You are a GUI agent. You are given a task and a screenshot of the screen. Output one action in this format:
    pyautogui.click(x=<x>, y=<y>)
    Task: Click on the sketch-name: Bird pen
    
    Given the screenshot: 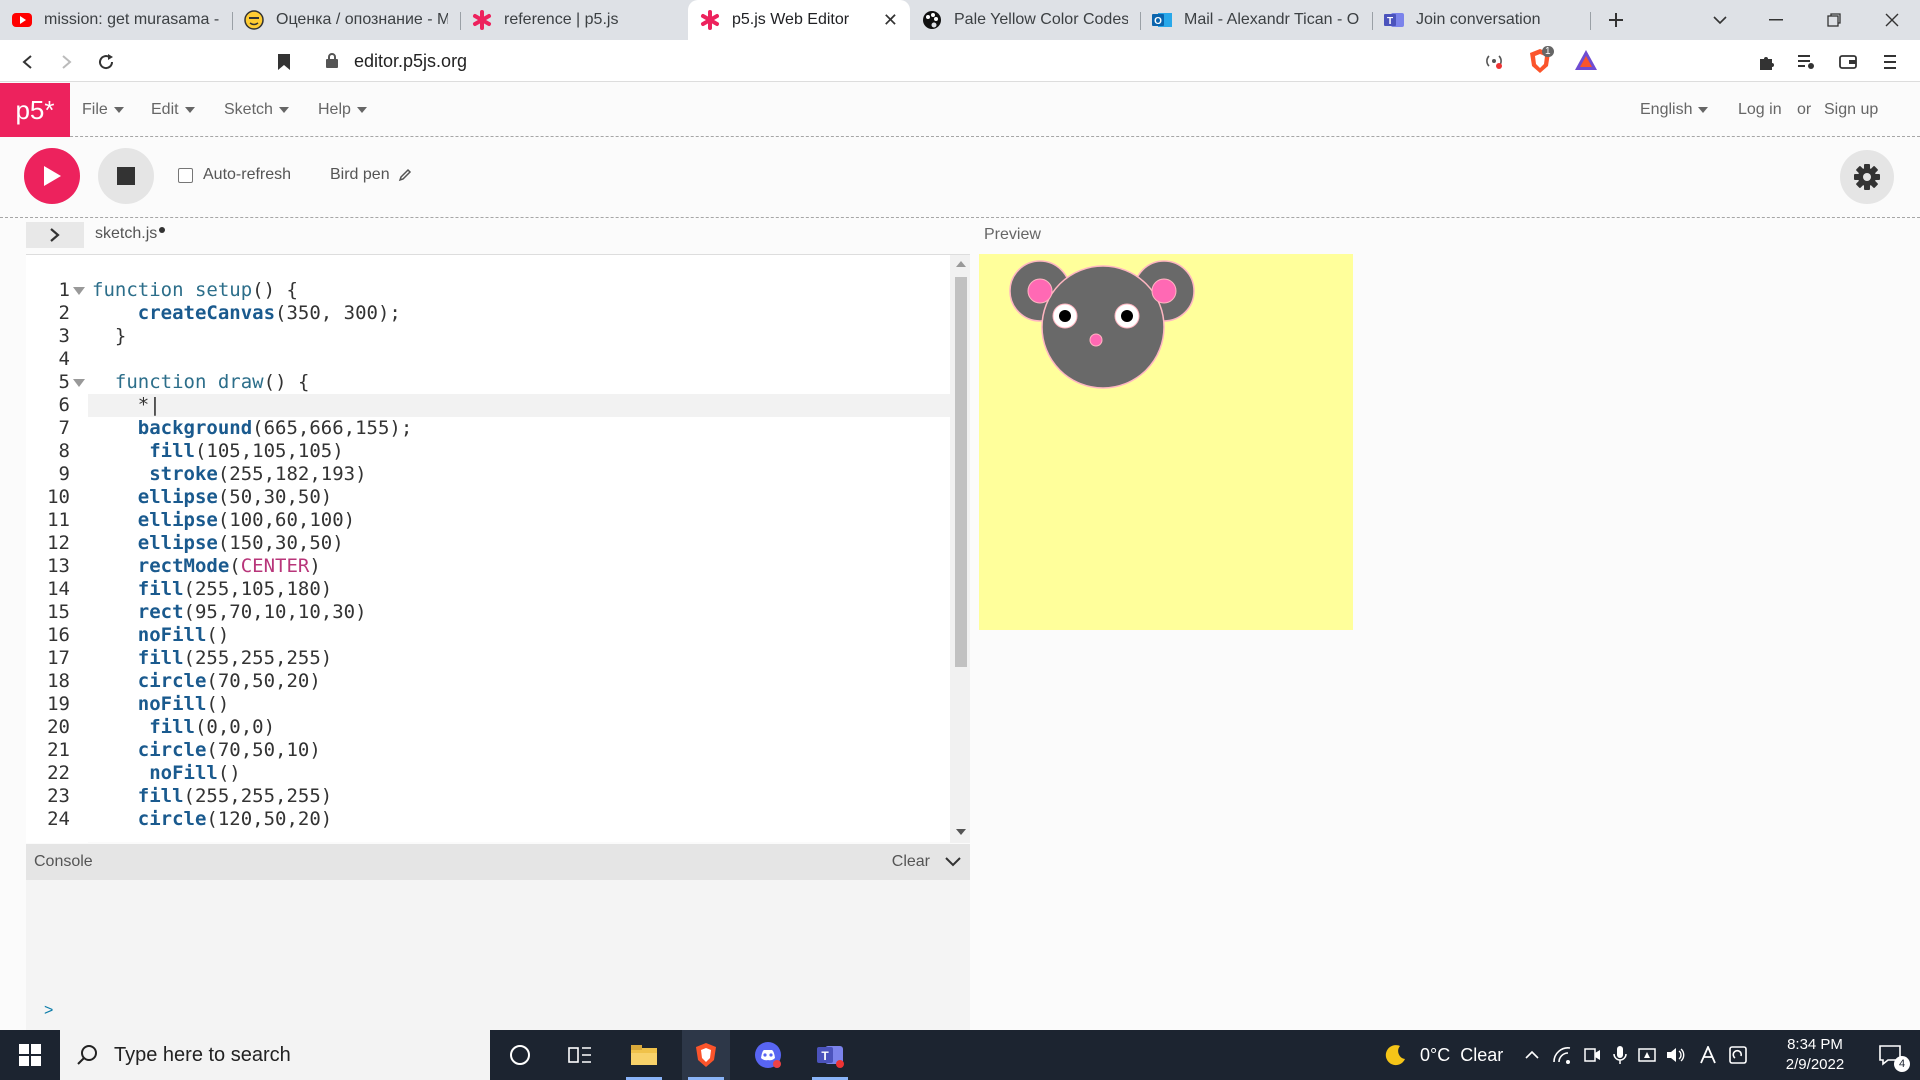 What is the action you would take?
    pyautogui.click(x=371, y=175)
    